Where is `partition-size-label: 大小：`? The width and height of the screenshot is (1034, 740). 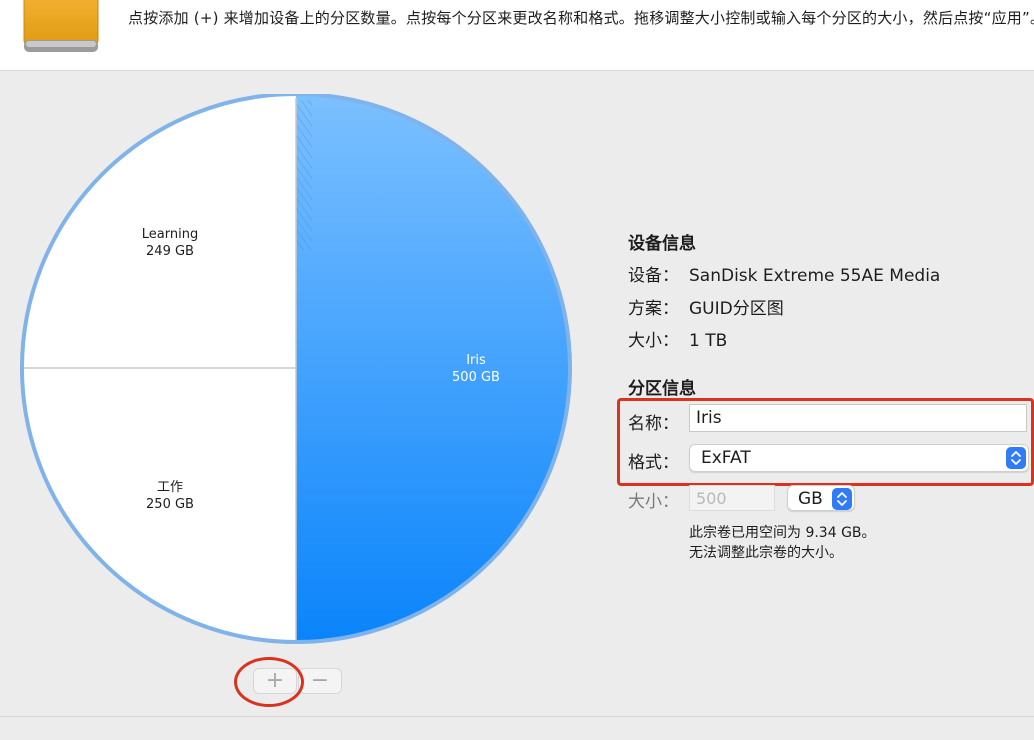 partition-size-label: 大小： is located at coordinates (653, 502).